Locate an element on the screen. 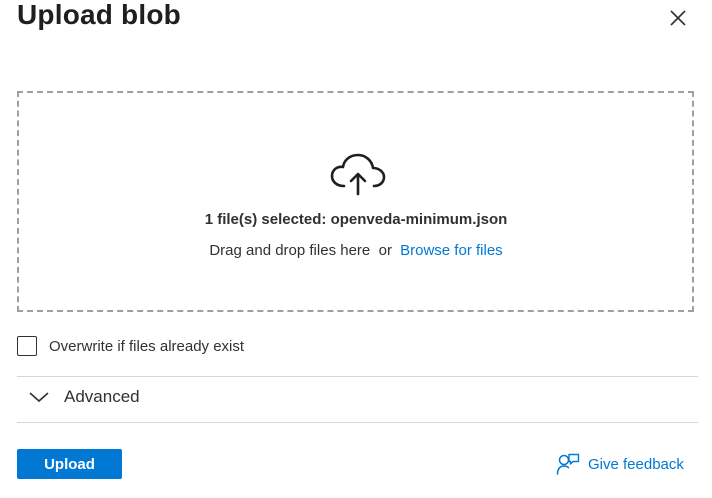 Image resolution: width=712 pixels, height=498 pixels. divider-bottom is located at coordinates (357, 422).